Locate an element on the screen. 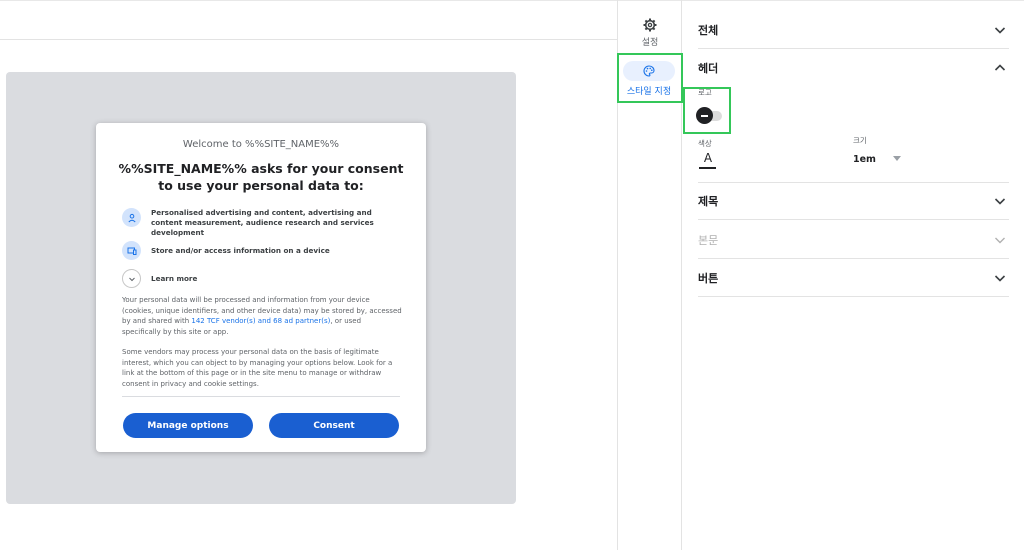 This screenshot has height=550, width=1024. tab-settings-label: 설정 is located at coordinates (650, 41).